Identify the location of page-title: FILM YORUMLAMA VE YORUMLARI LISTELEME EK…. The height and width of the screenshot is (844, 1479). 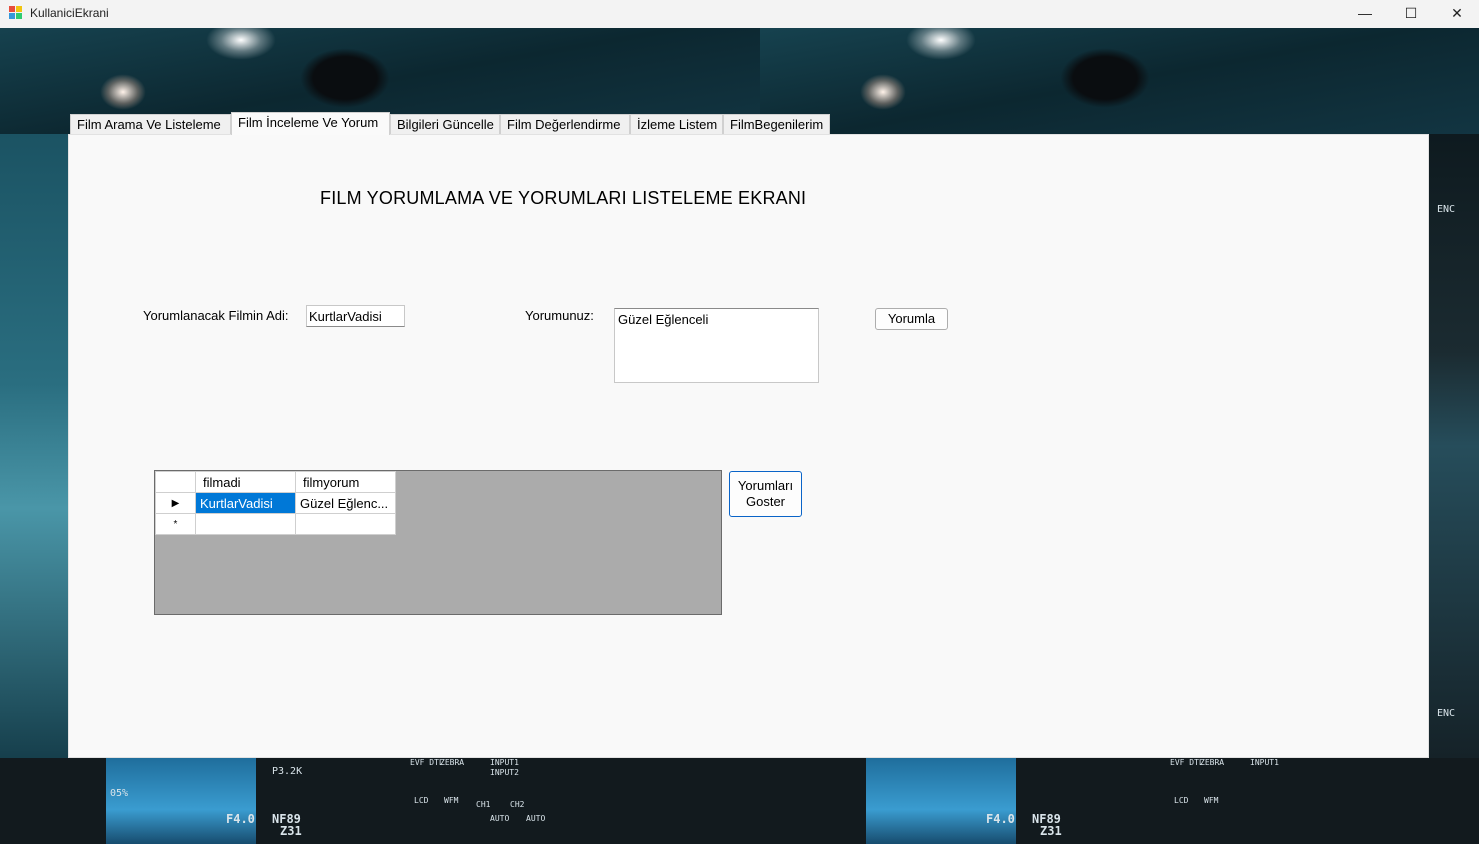
(563, 198).